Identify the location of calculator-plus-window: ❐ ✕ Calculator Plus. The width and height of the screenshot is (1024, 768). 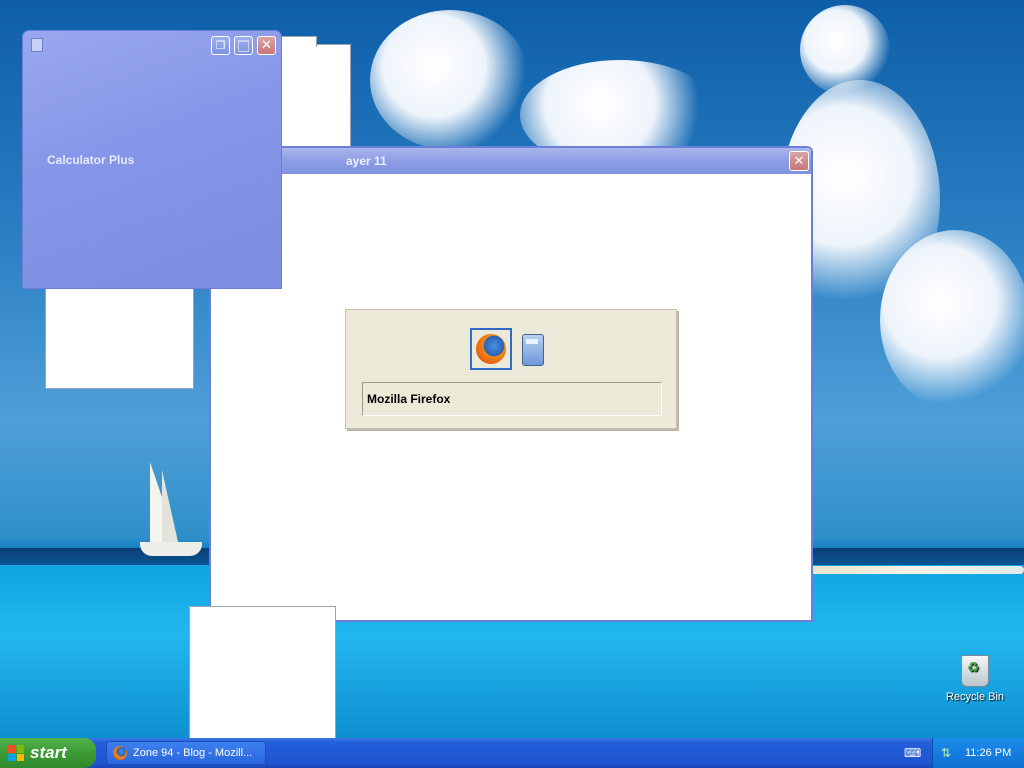
(152, 159).